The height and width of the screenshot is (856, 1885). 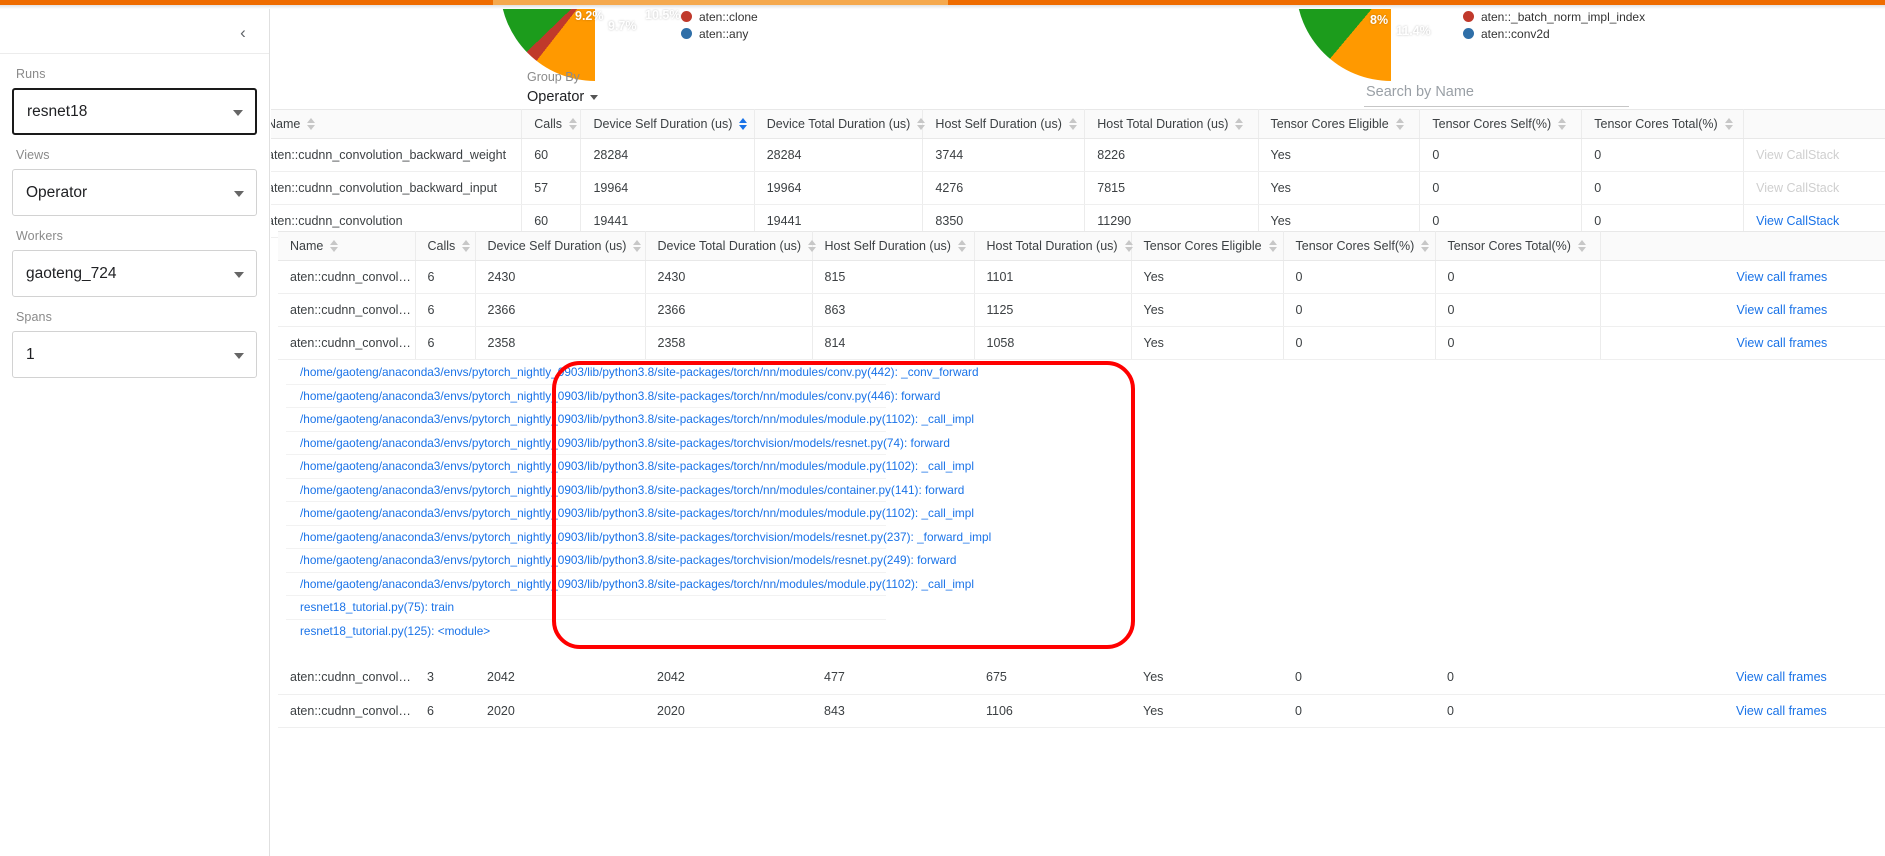 What do you see at coordinates (1207, 246) in the screenshot?
I see `nested-col-header-tensor-cores-eligible: Tensor Cores Eligible` at bounding box center [1207, 246].